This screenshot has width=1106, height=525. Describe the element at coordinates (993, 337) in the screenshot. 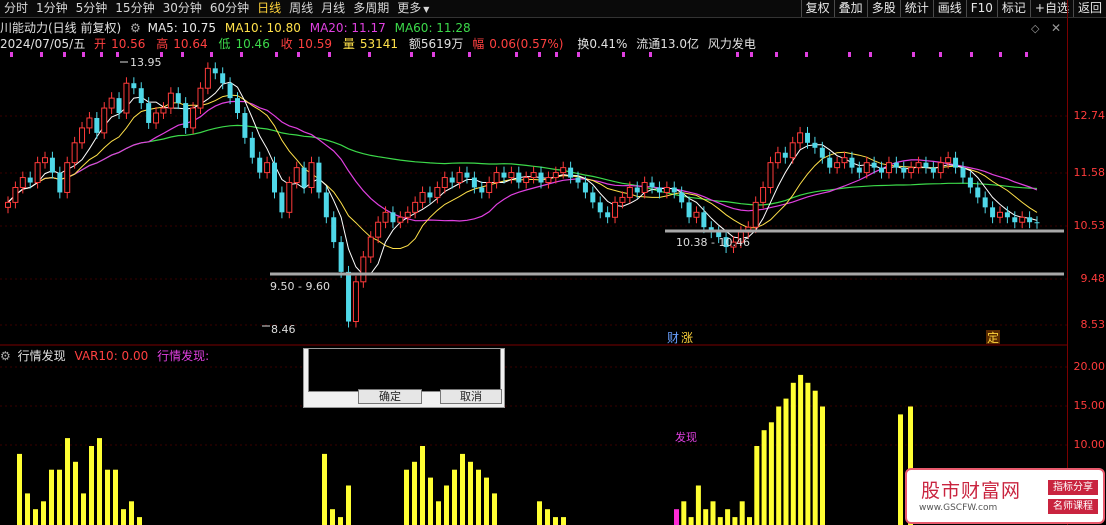

I see `event-ding-label: 定` at that location.